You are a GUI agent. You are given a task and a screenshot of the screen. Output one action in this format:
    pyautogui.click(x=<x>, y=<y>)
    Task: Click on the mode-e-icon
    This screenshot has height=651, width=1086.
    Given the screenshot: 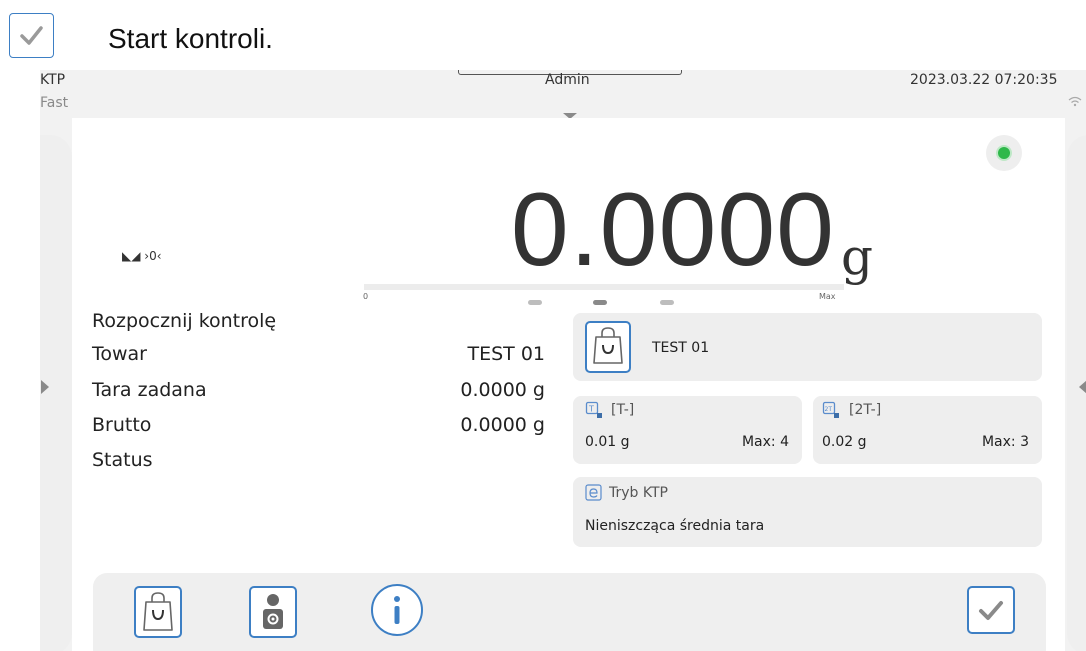 What is the action you would take?
    pyautogui.click(x=593, y=492)
    